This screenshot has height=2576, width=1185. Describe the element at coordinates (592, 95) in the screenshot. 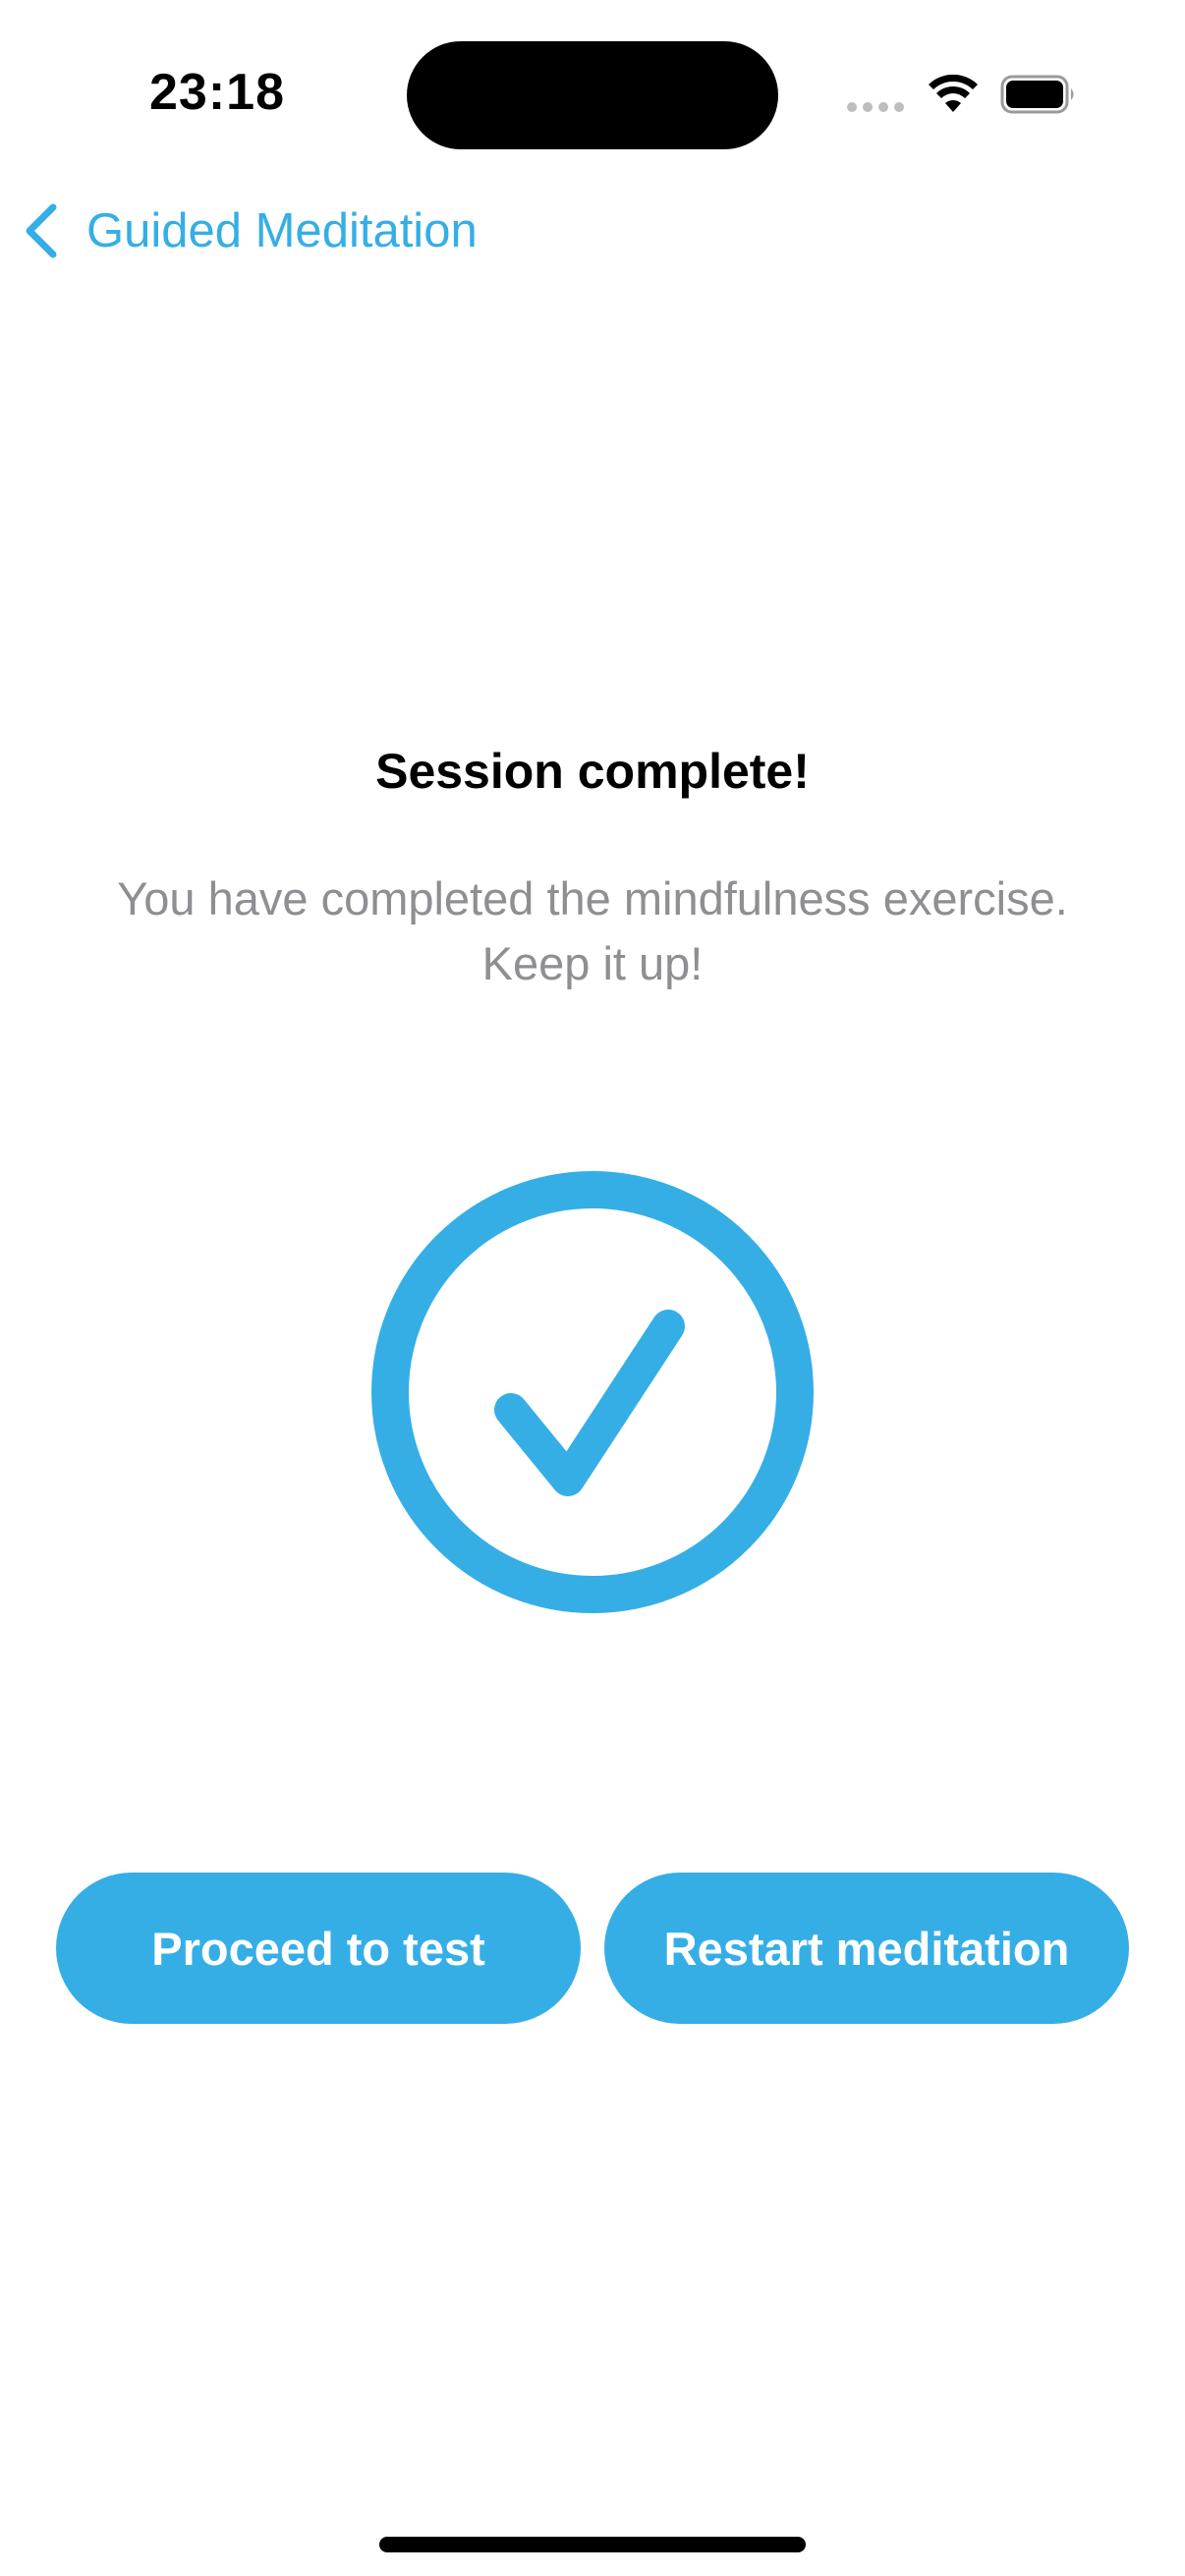

I see `dynamic-island` at that location.